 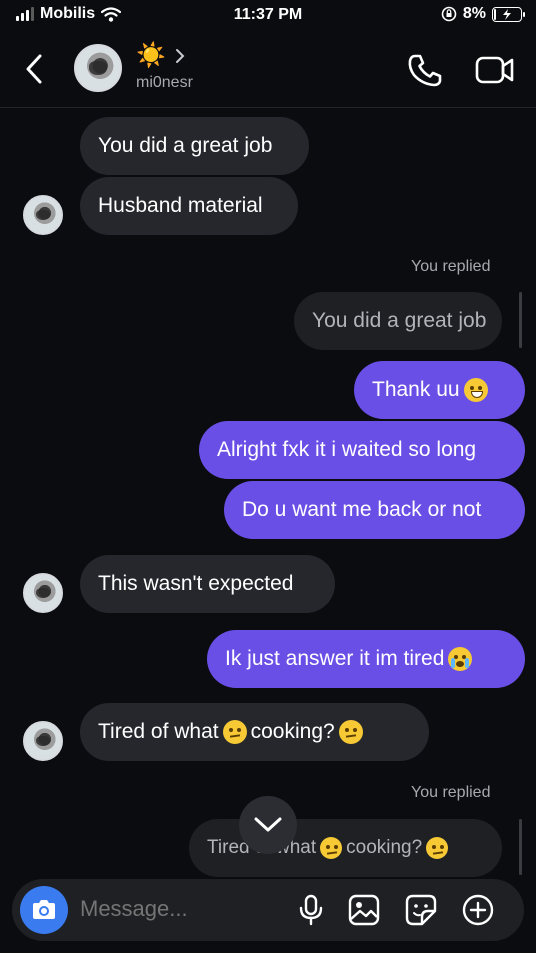 I want to click on battery-icon, so click(x=508, y=14).